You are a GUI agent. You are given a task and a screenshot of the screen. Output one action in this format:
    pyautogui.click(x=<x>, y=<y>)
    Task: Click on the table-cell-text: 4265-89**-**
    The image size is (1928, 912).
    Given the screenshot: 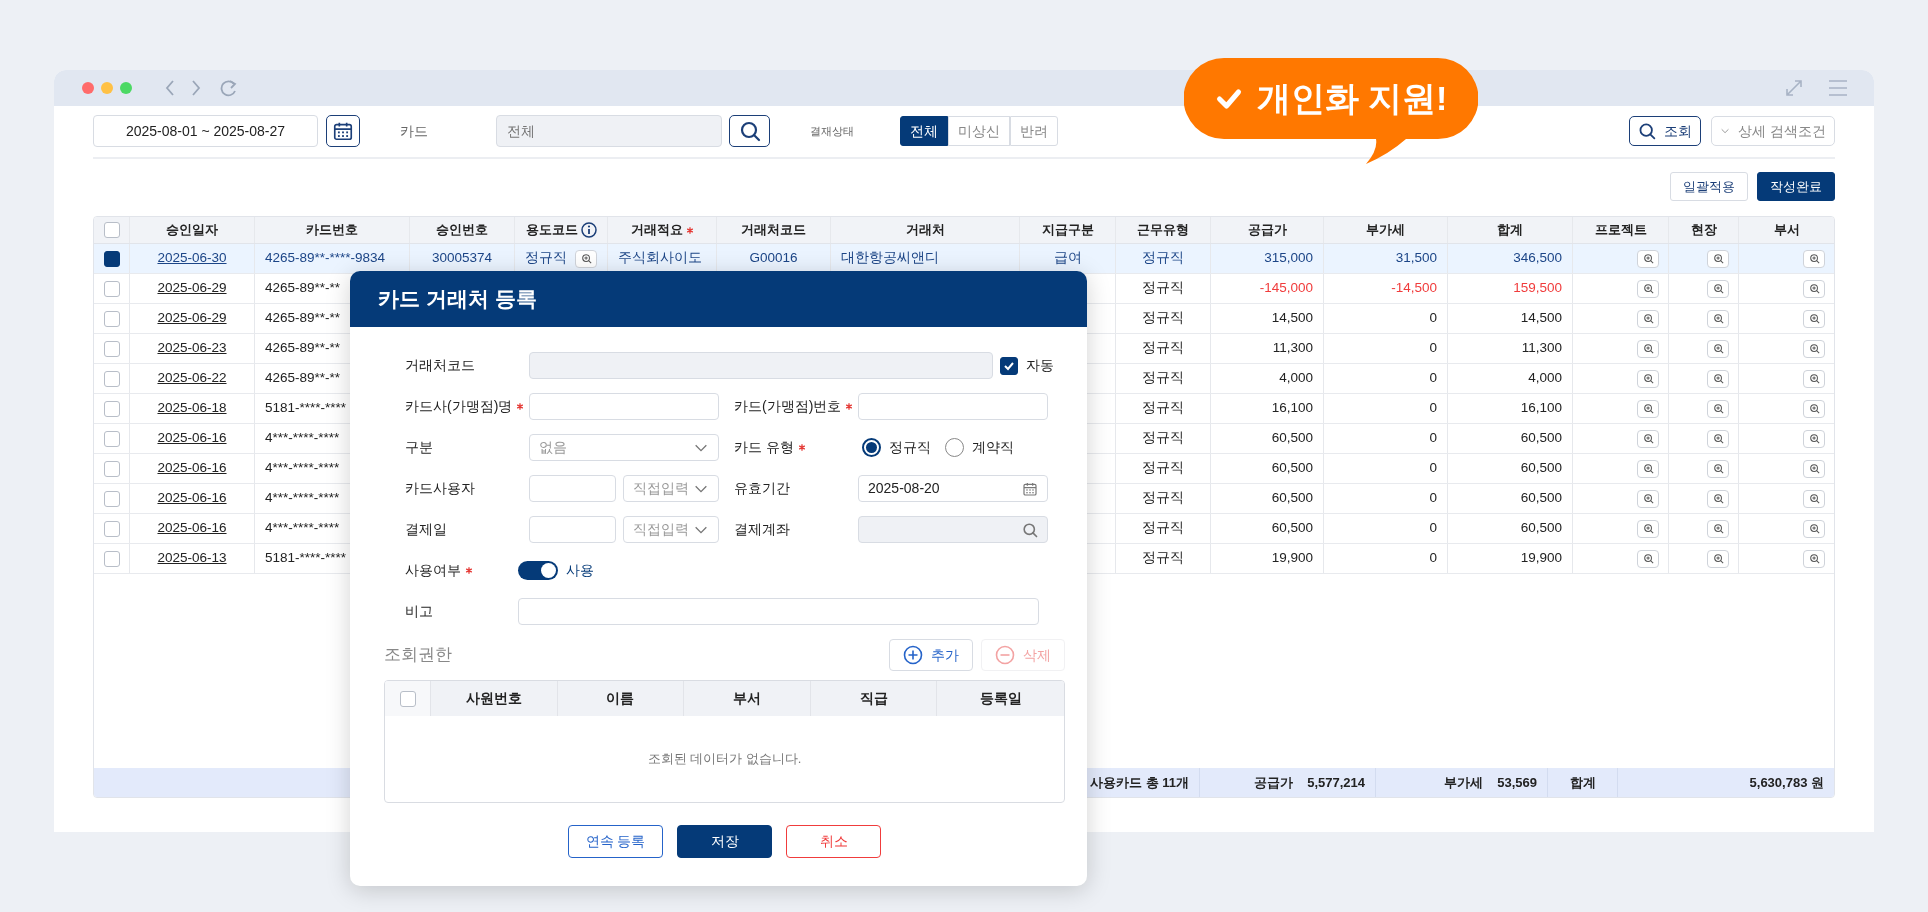 What is the action you would take?
    pyautogui.click(x=303, y=348)
    